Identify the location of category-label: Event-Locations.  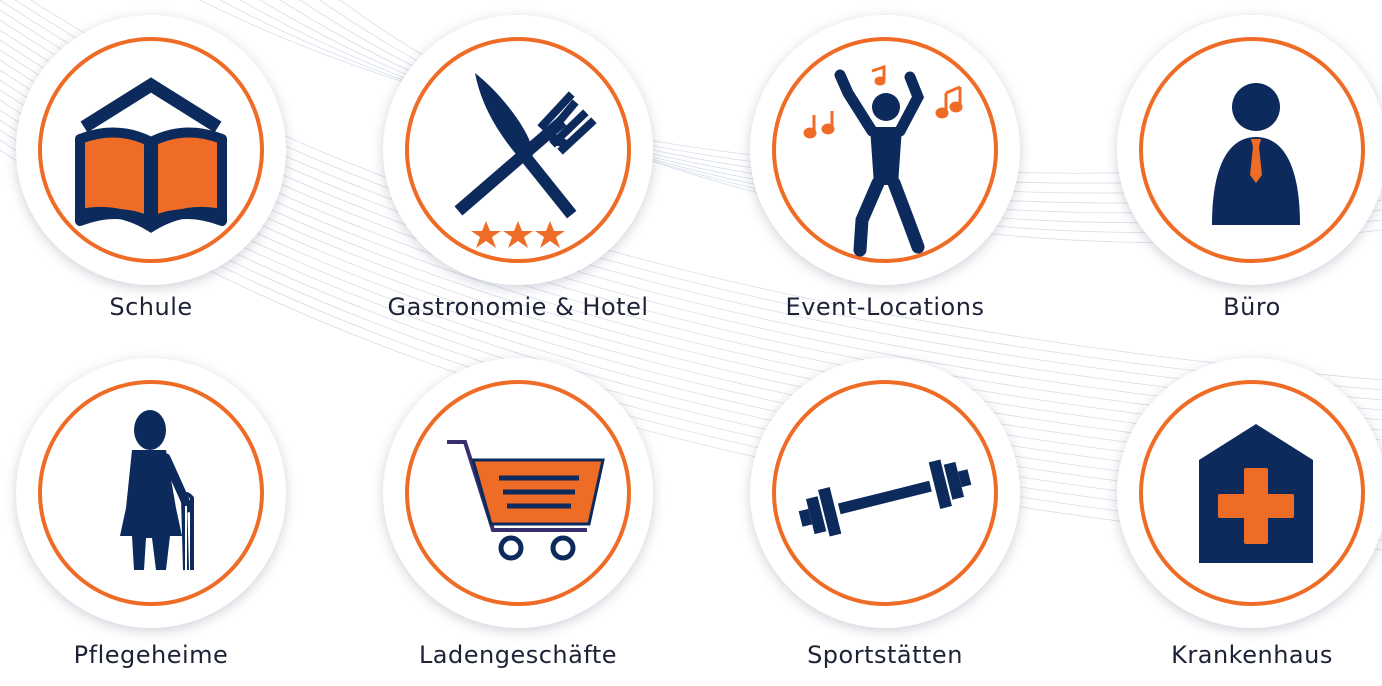
(885, 307).